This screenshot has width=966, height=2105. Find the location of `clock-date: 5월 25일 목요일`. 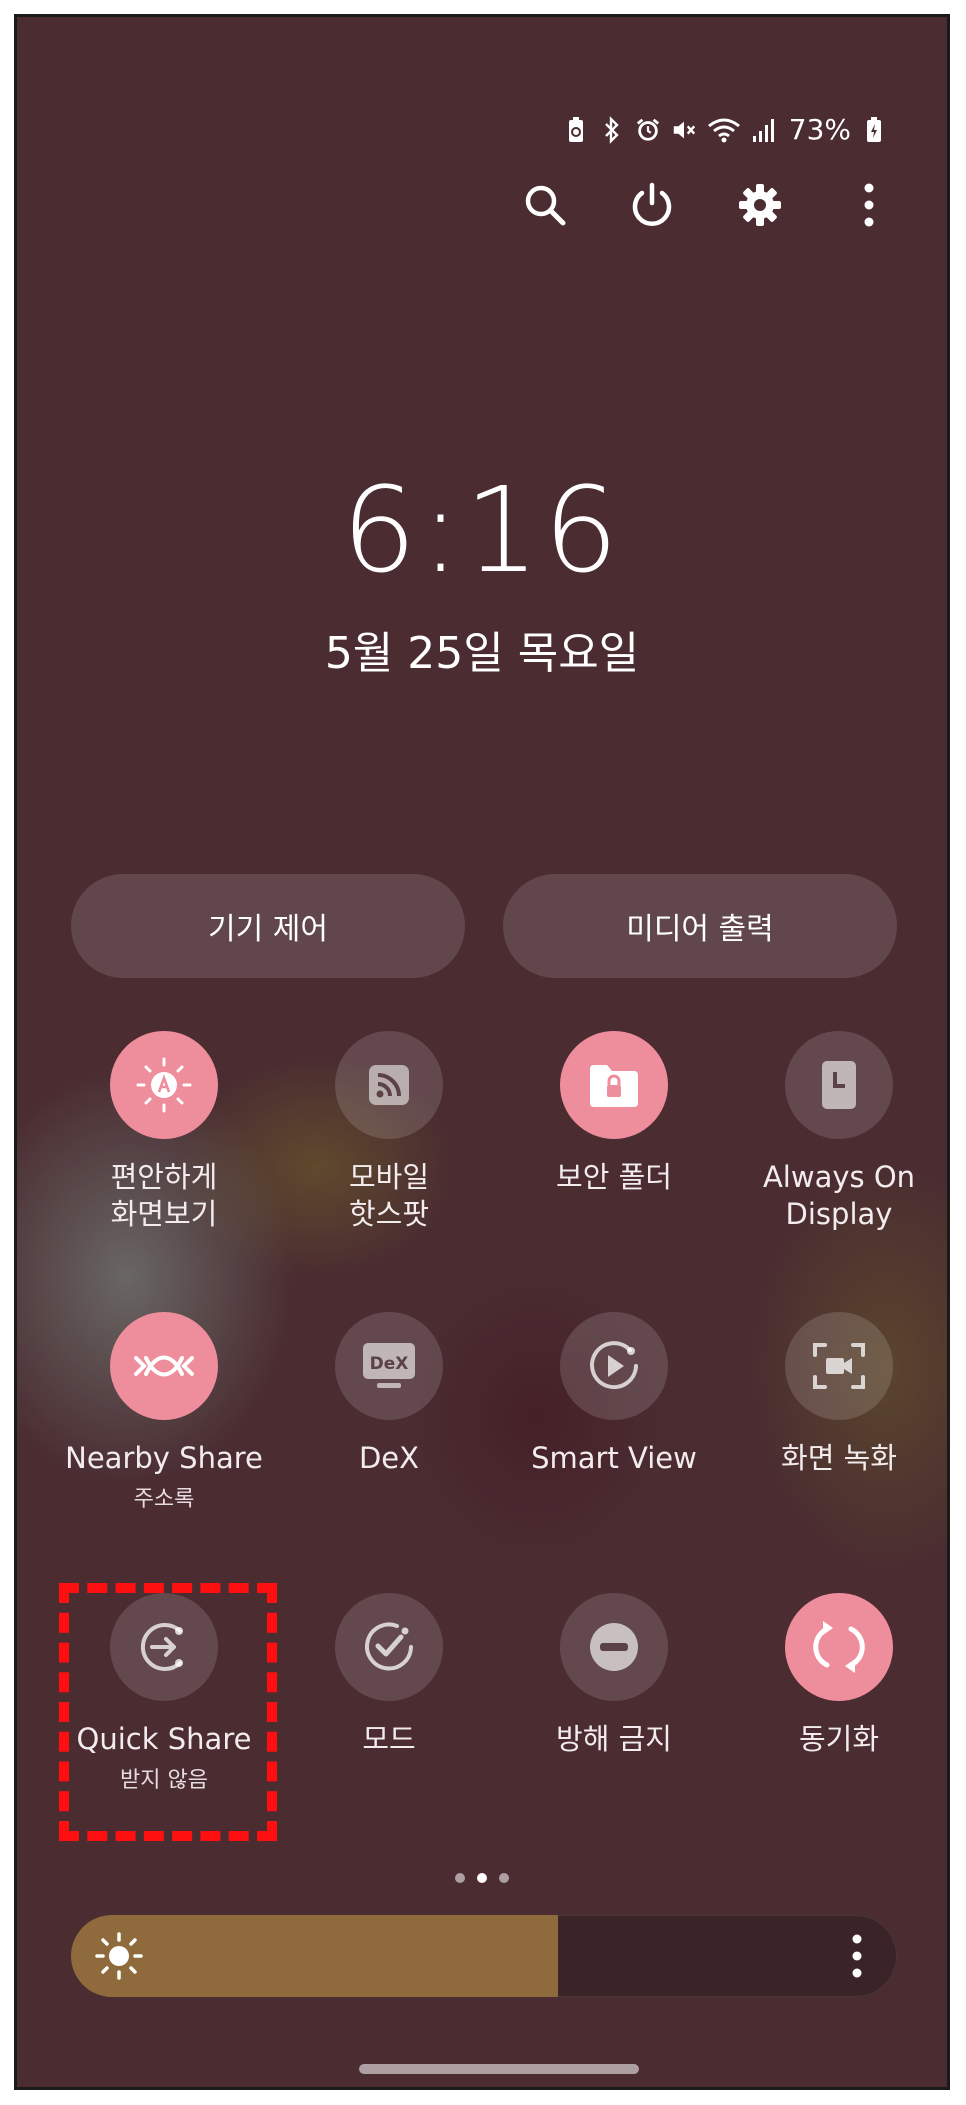

clock-date: 5월 25일 목요일 is located at coordinates (482, 653).